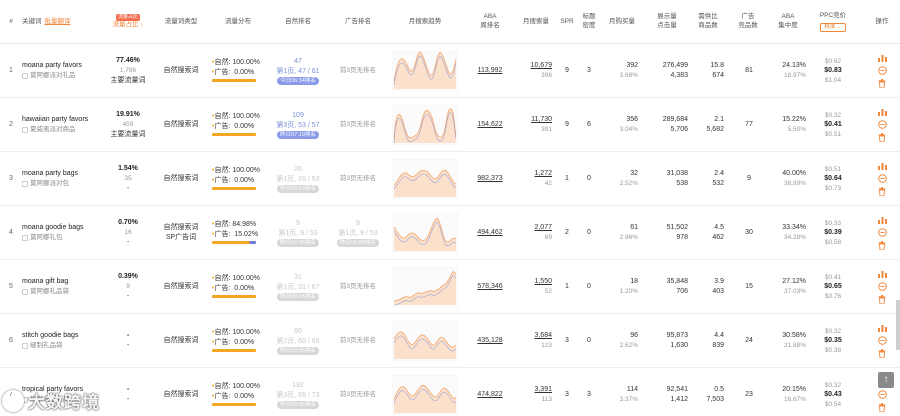 The height and width of the screenshot is (416, 900). What do you see at coordinates (358, 395) in the screenshot?
I see `ad-rank-none: 前3页无排名` at bounding box center [358, 395].